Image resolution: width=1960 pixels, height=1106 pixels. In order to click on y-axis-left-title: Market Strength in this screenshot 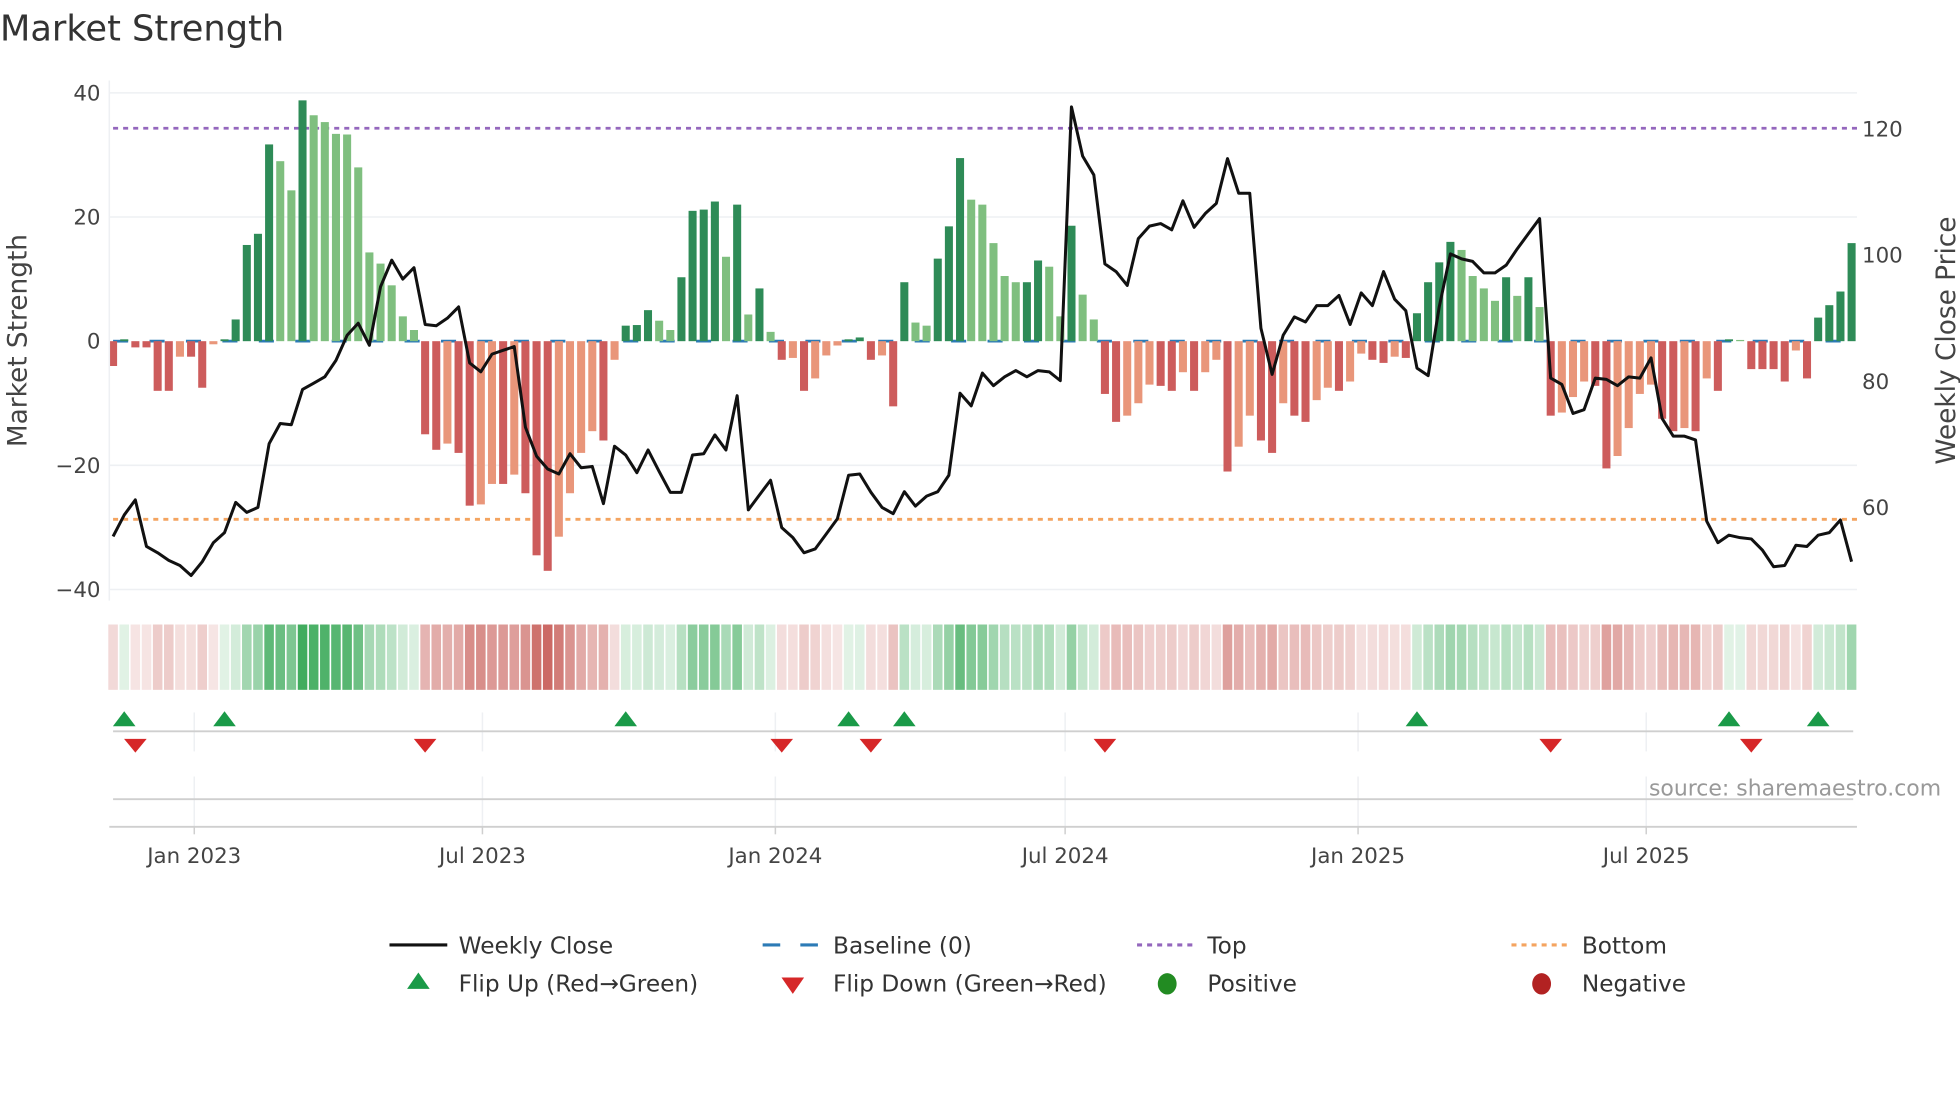, I will do `click(18, 340)`.